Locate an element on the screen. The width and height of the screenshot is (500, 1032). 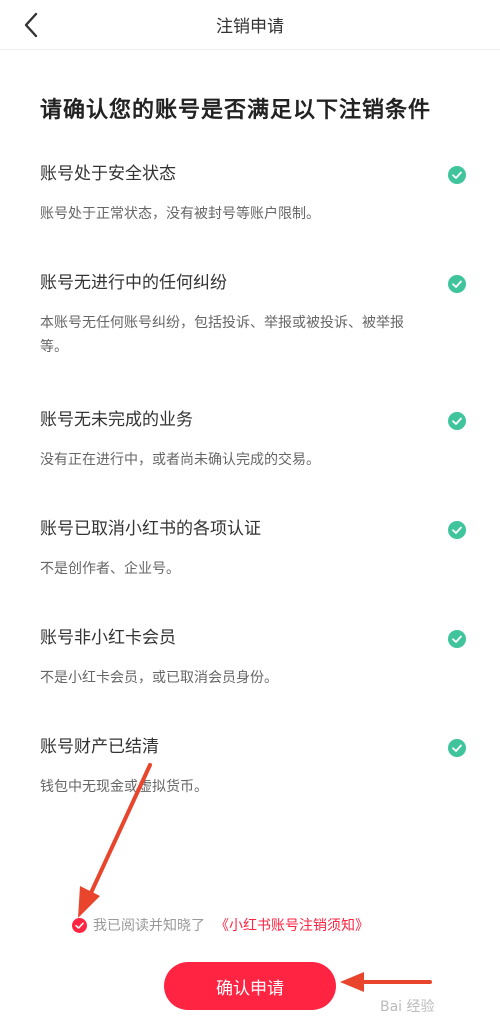
condition-desc: 钱包中无现金或虚拟货币。 is located at coordinates (124, 787).